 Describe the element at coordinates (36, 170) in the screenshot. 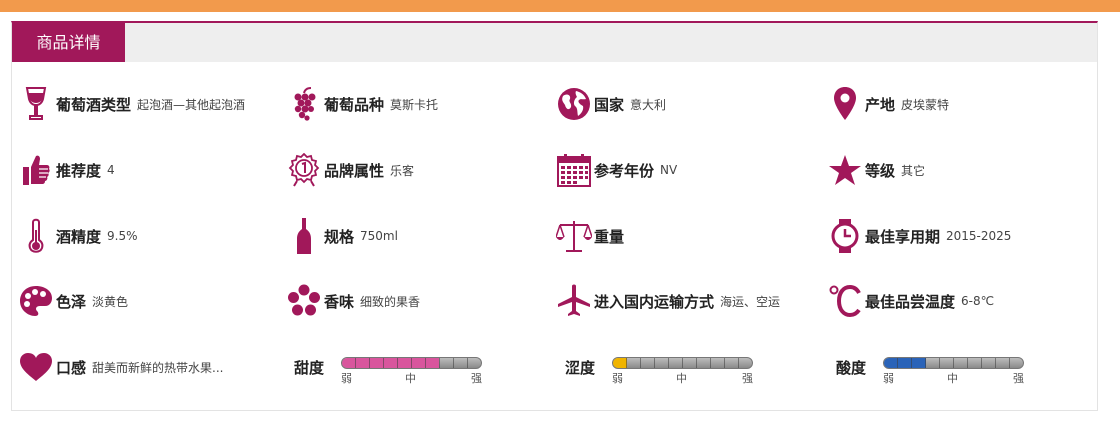

I see `thumbs-up-icon` at that location.